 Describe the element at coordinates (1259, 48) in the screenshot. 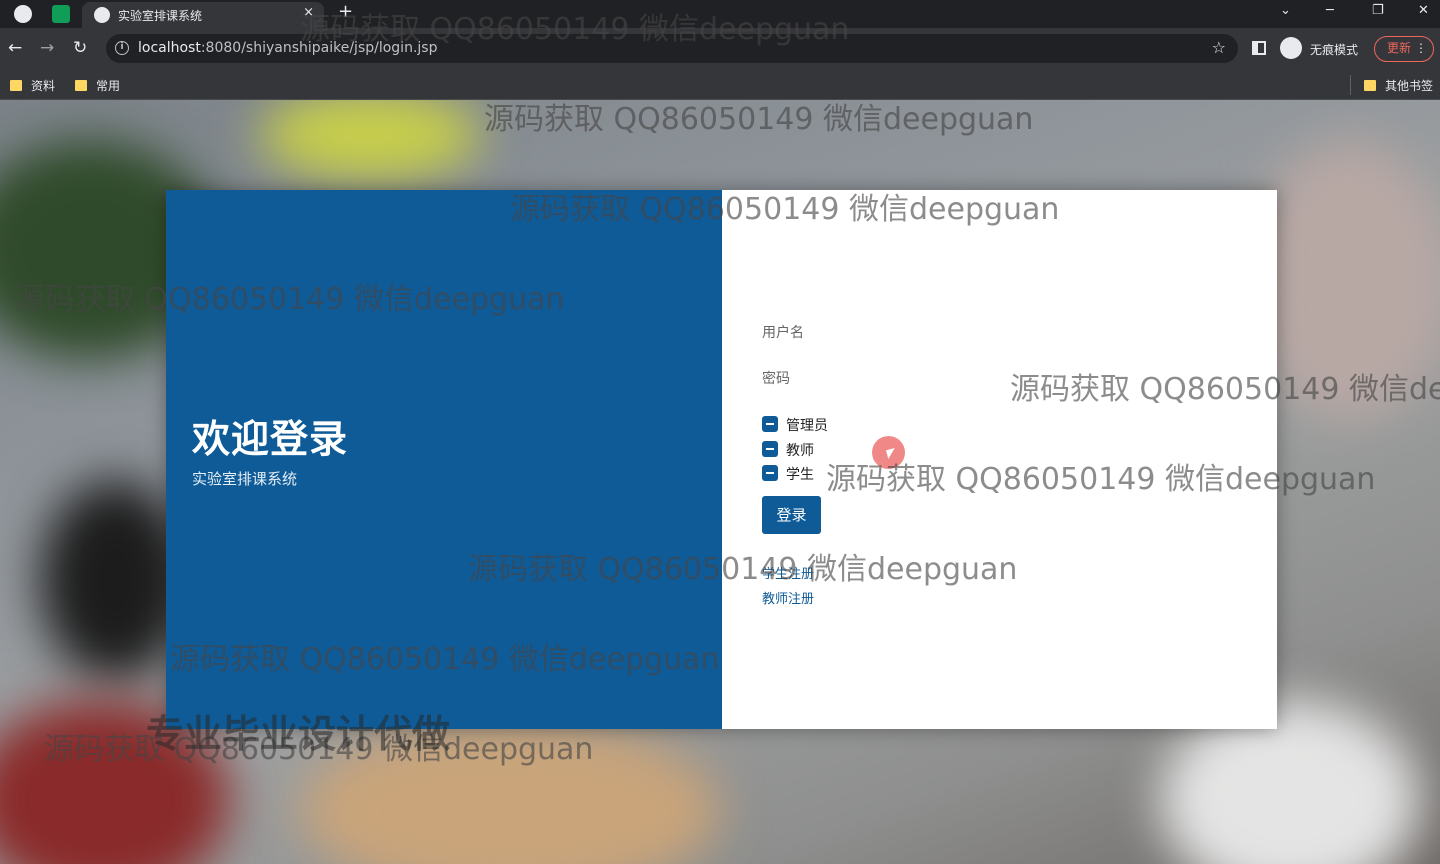

I see `side-panel-icon` at that location.